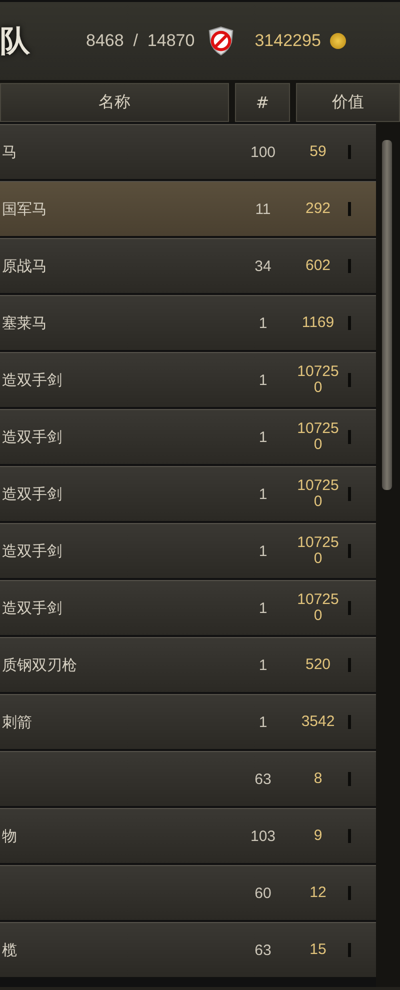  Describe the element at coordinates (188, 949) in the screenshot. I see `item-row: 榄 63 15` at that location.